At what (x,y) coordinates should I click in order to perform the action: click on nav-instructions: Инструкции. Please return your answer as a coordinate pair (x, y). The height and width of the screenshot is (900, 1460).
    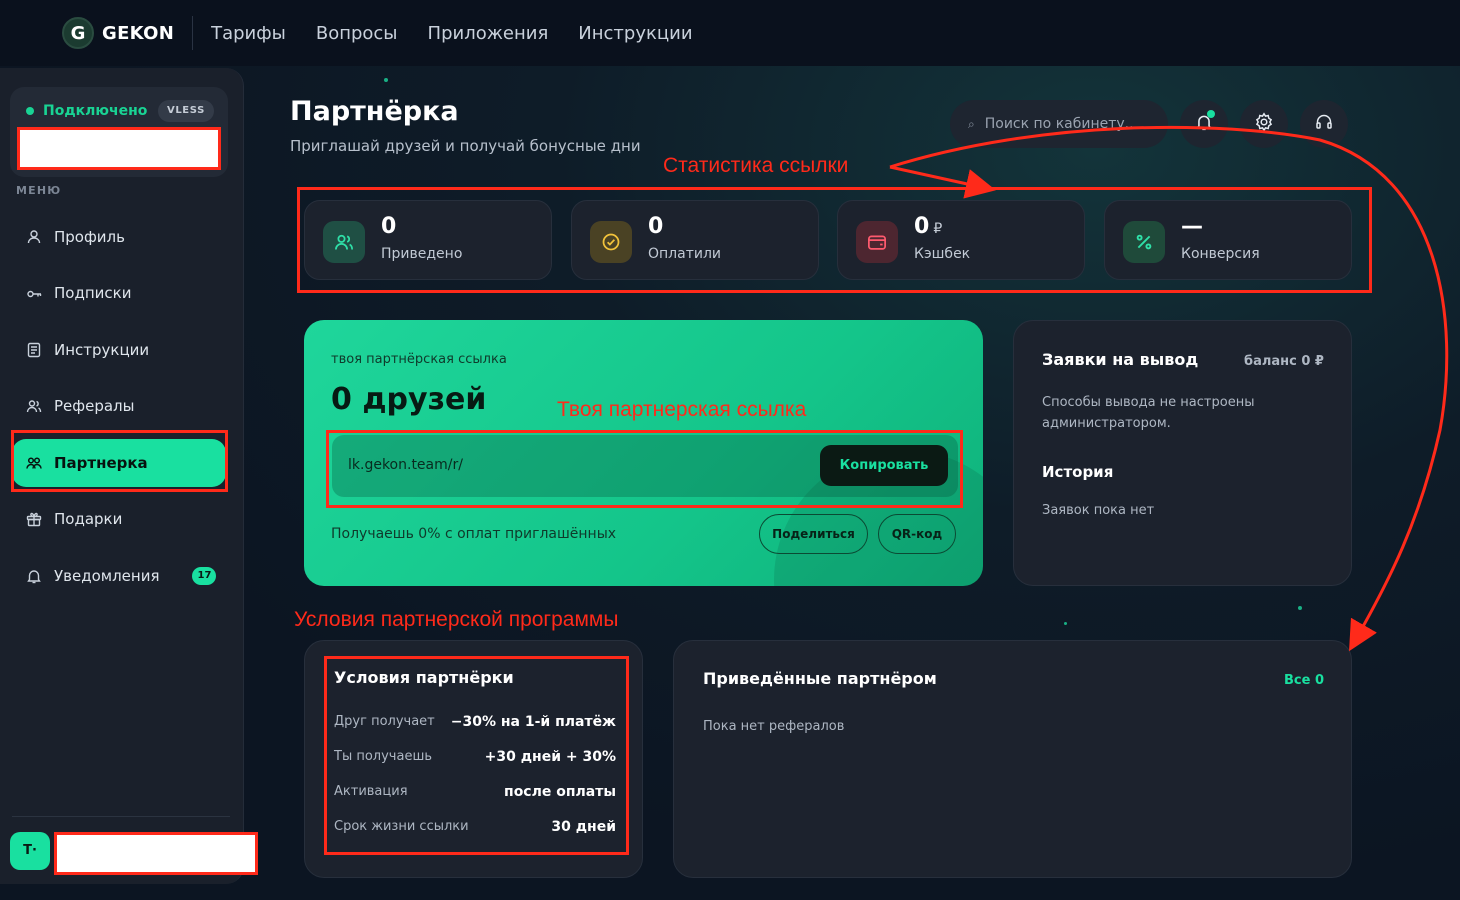
    Looking at the image, I should click on (635, 33).